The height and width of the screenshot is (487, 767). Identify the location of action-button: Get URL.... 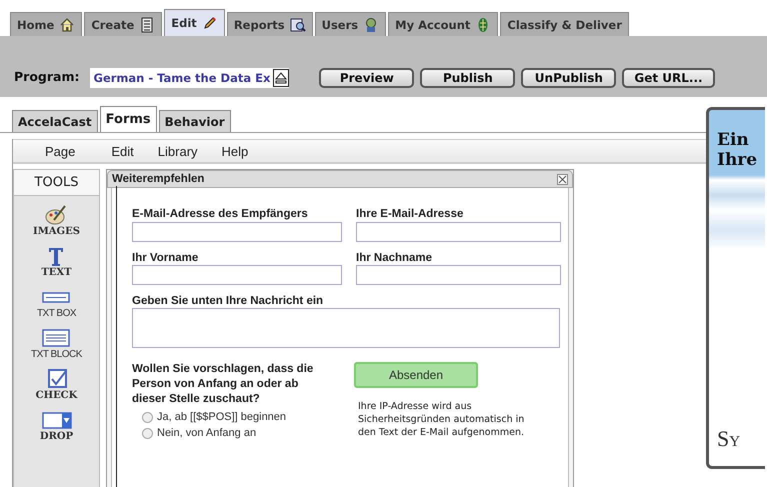
(668, 78).